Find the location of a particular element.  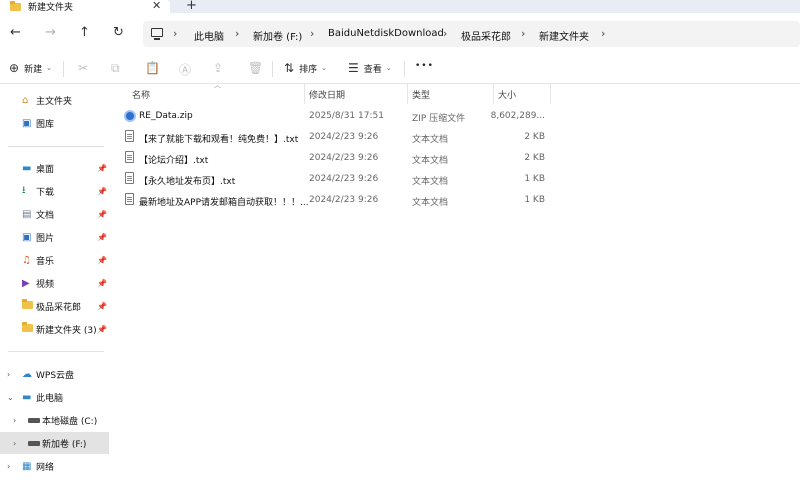

column-header-size: 大小 is located at coordinates (507, 94).